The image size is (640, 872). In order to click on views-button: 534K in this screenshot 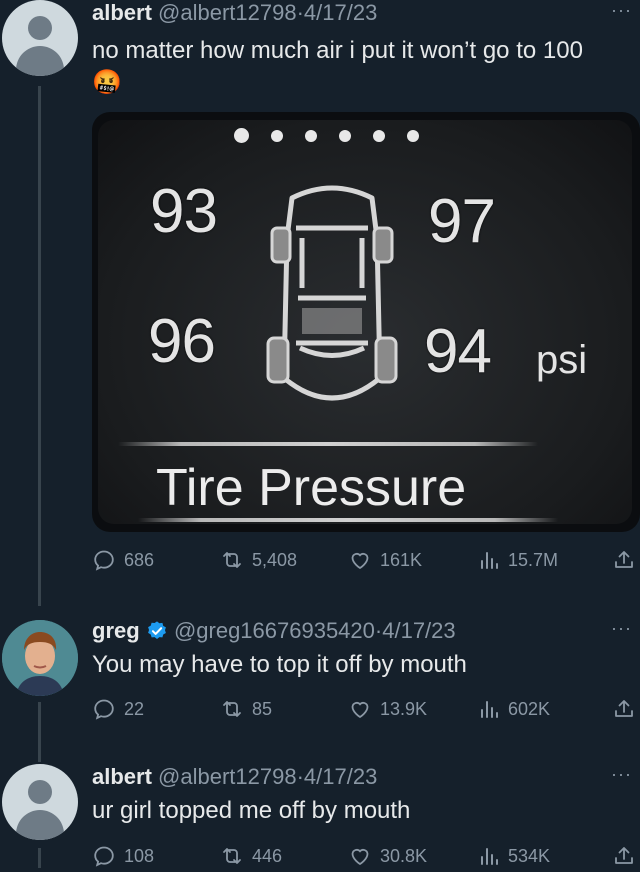, I will do `click(513, 856)`.